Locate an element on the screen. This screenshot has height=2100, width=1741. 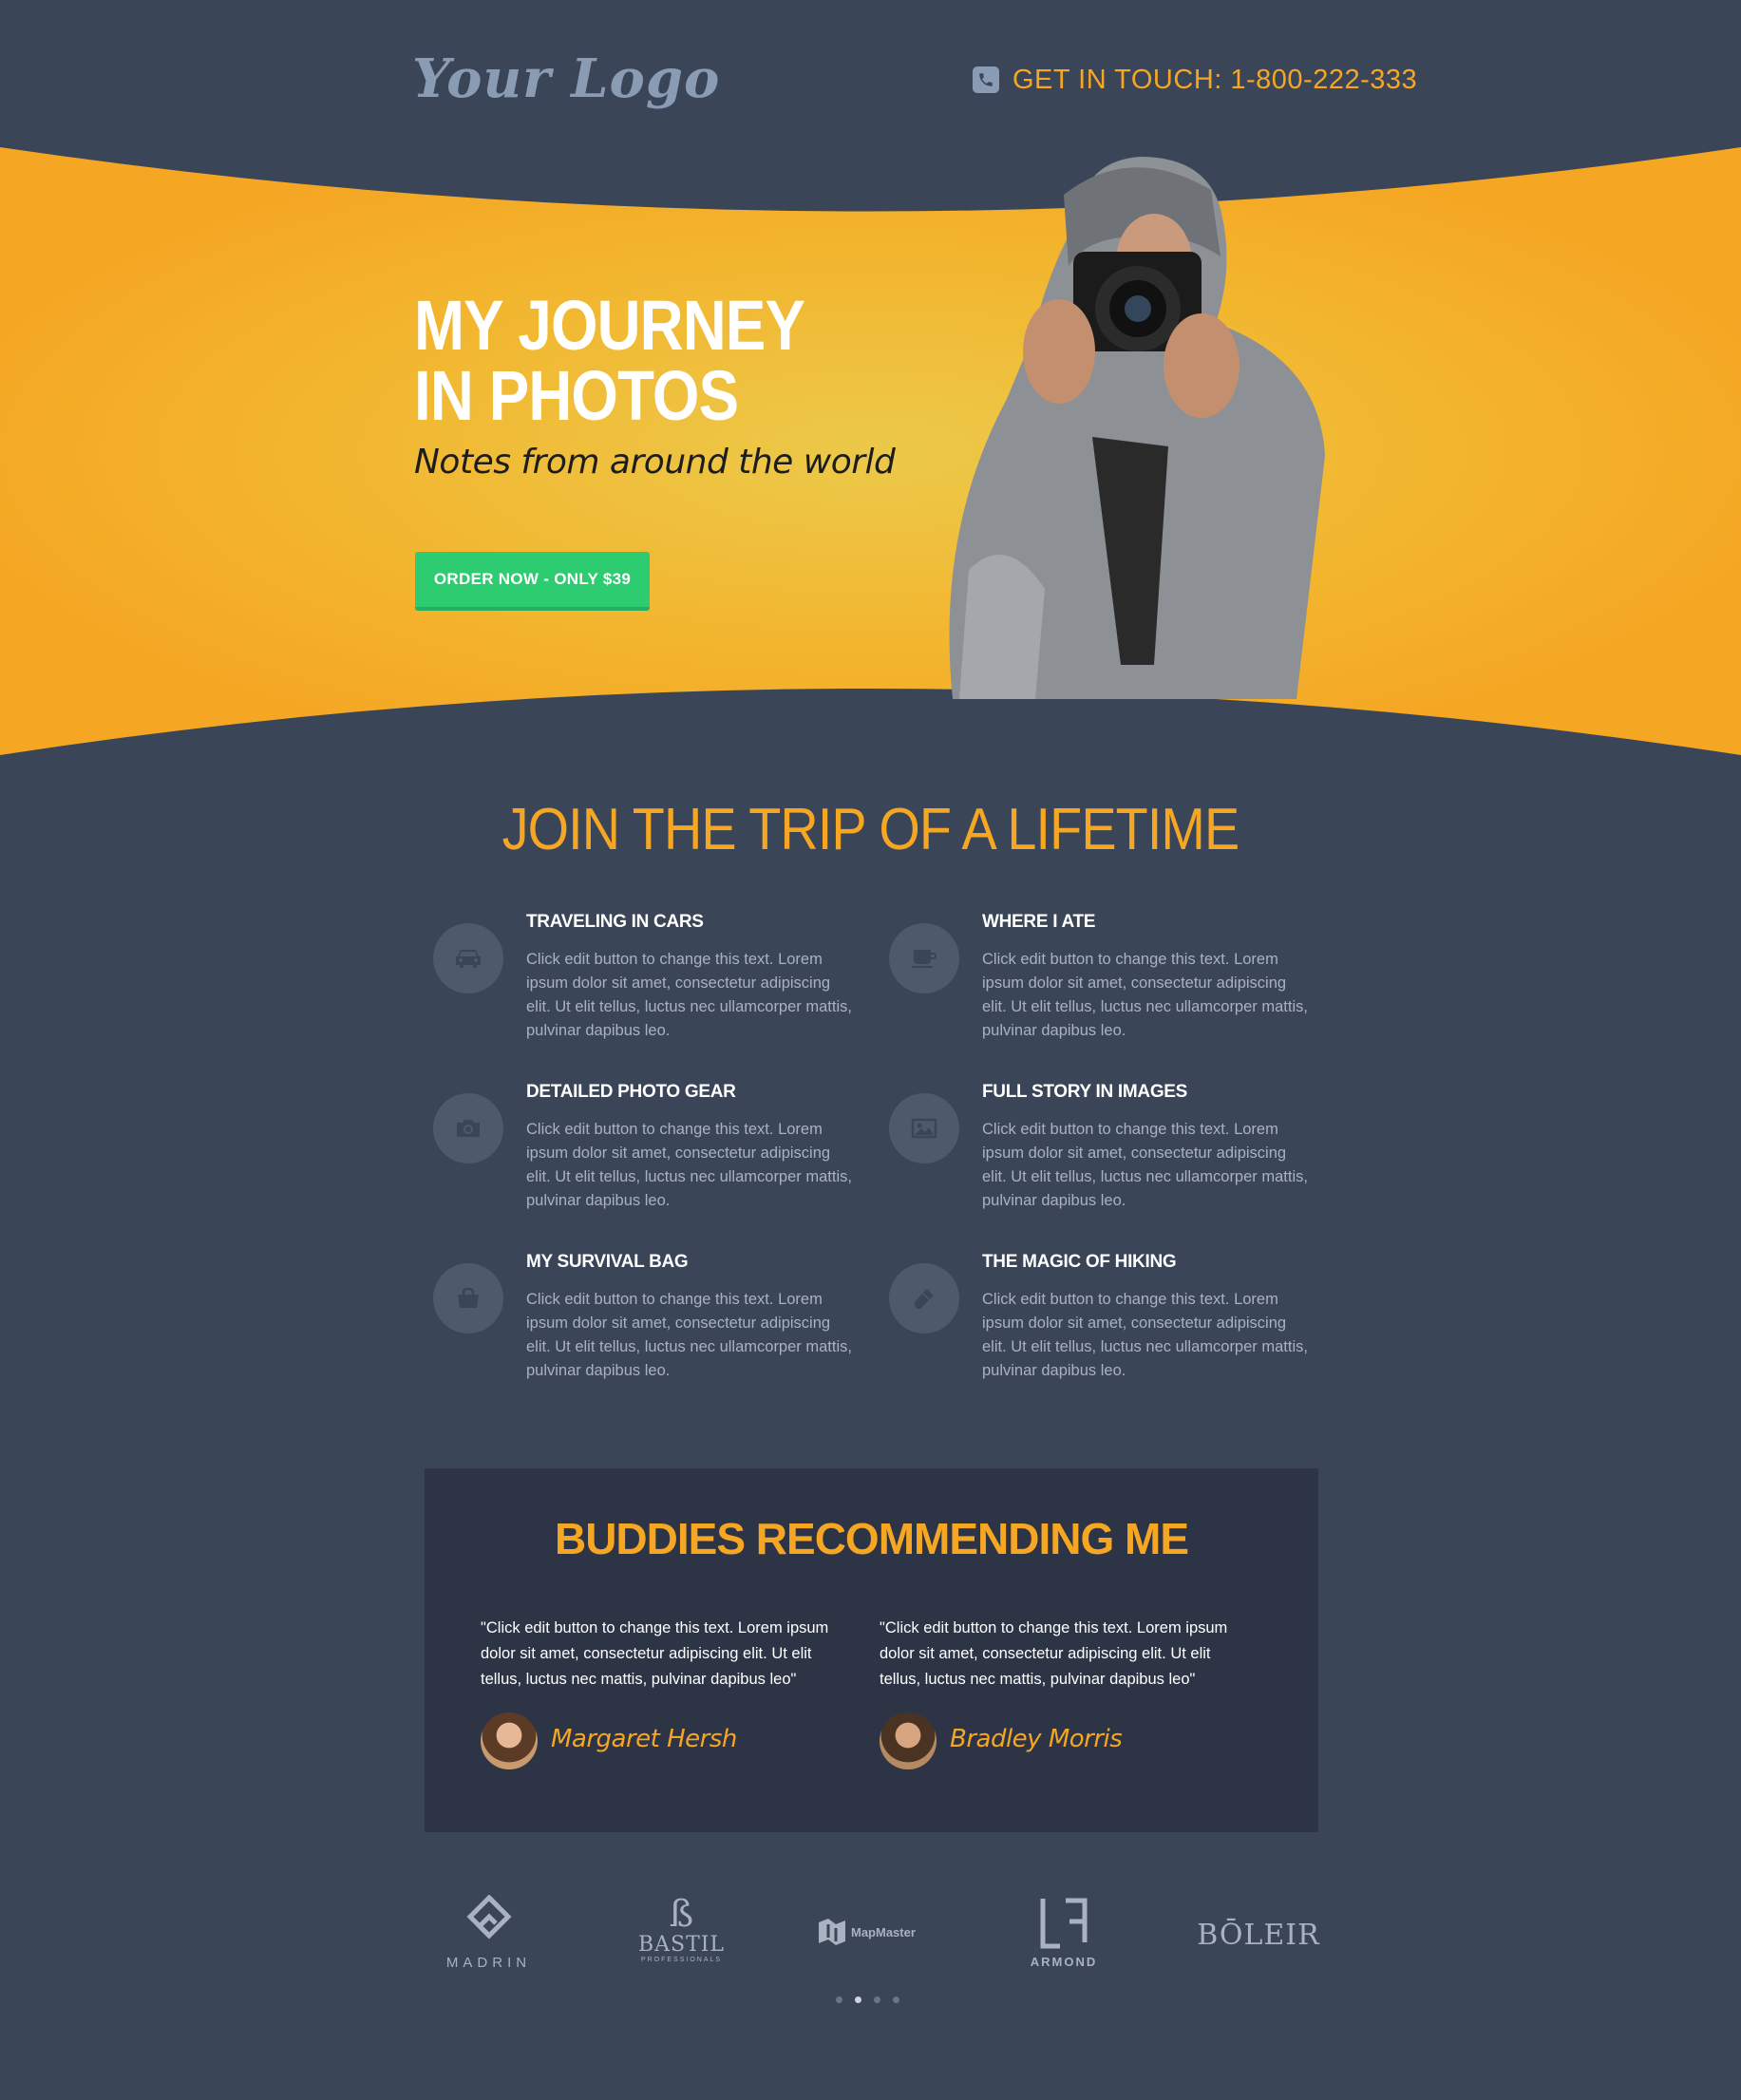
flashlight-icon is located at coordinates (924, 1298).